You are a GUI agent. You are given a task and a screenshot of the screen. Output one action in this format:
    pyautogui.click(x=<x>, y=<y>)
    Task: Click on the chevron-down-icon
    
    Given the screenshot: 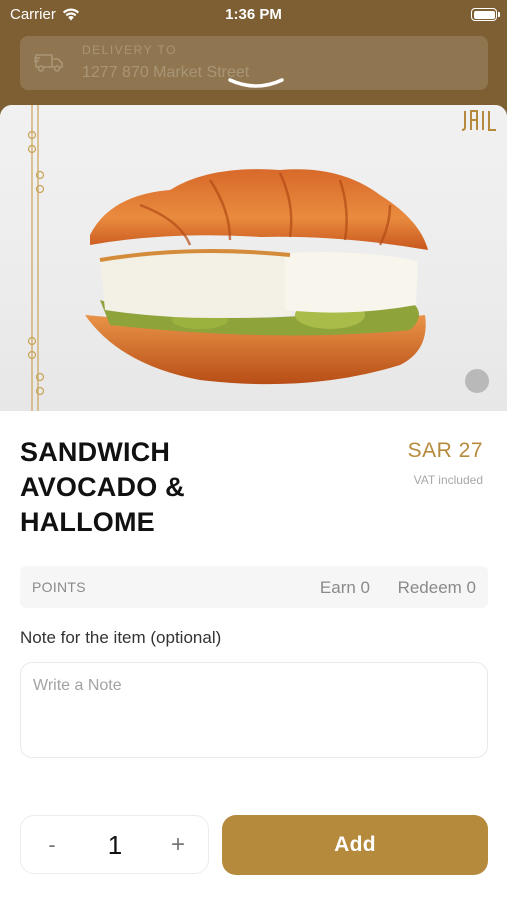 What is the action you would take?
    pyautogui.click(x=256, y=84)
    